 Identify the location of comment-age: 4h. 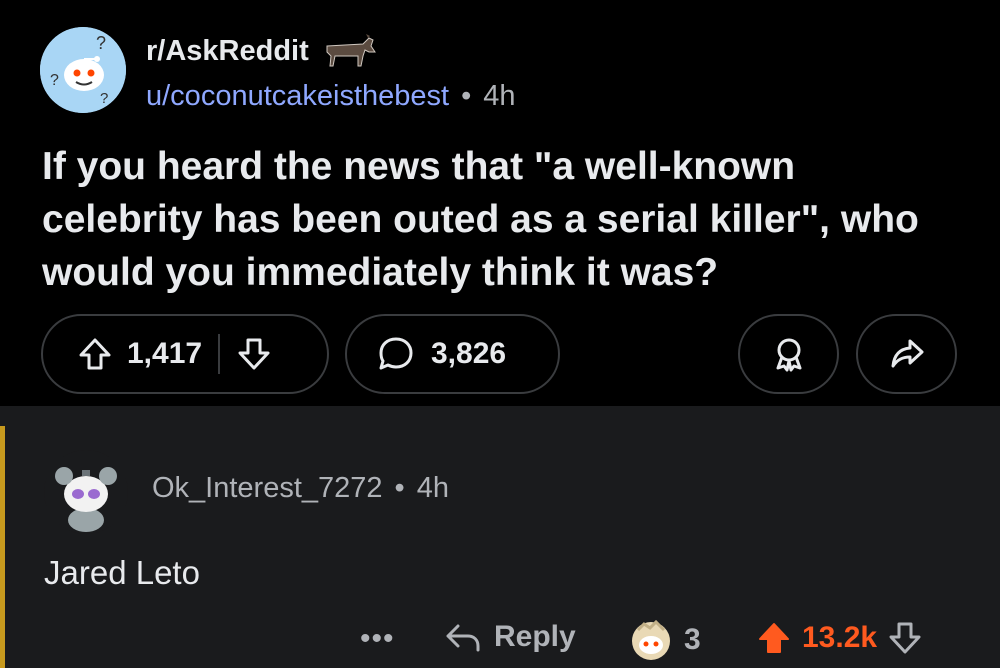
(432, 488).